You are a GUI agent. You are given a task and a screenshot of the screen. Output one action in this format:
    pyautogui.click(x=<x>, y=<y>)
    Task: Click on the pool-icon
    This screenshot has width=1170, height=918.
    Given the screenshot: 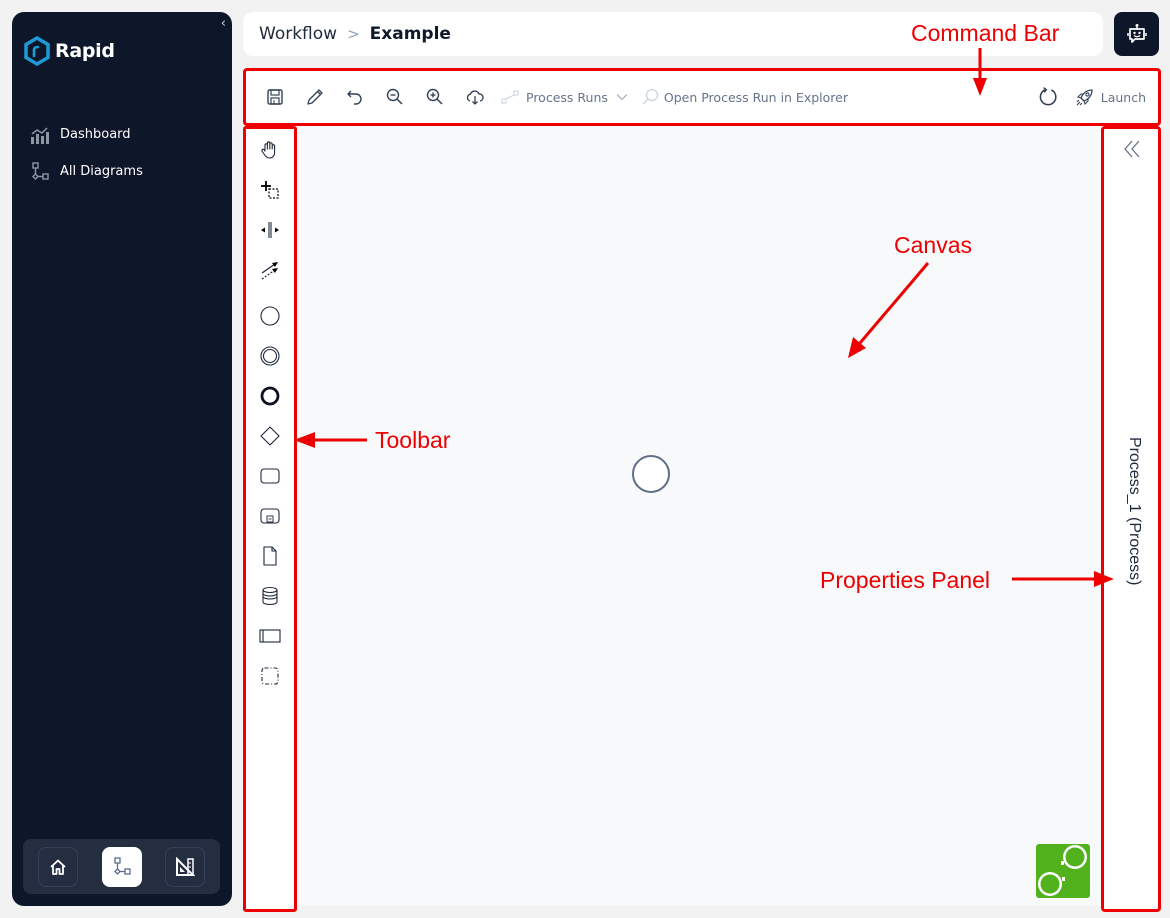 What is the action you would take?
    pyautogui.click(x=270, y=636)
    